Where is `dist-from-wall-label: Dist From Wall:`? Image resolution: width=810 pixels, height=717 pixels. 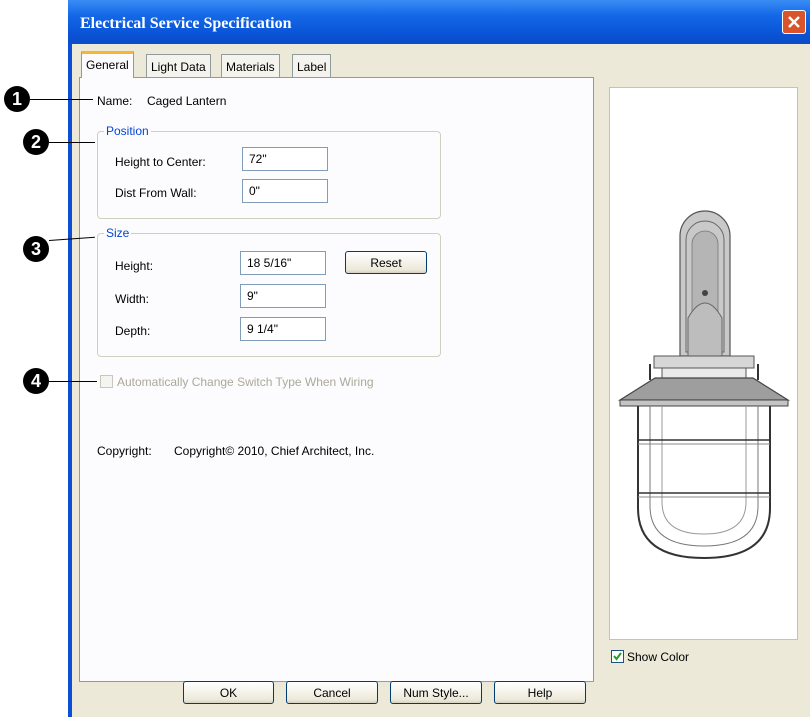
dist-from-wall-label: Dist From Wall: is located at coordinates (156, 193).